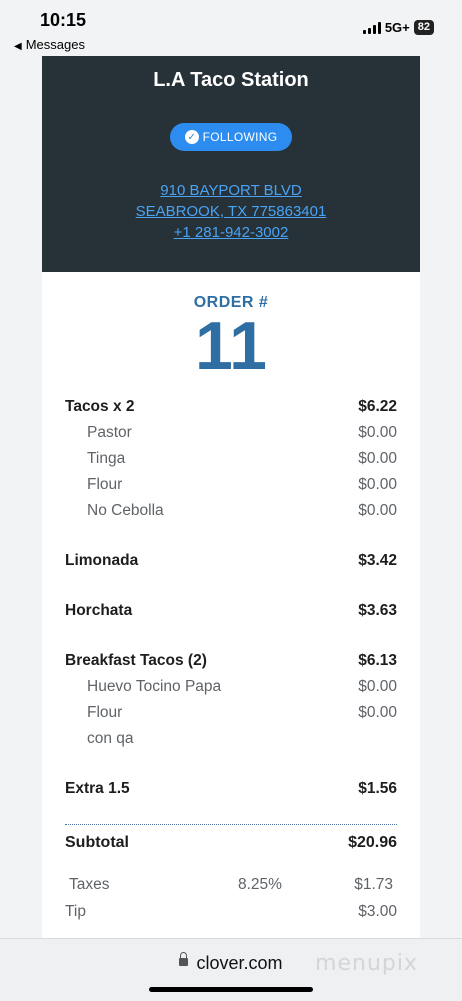 This screenshot has height=1001, width=462. I want to click on order-number: 11, so click(231, 346).